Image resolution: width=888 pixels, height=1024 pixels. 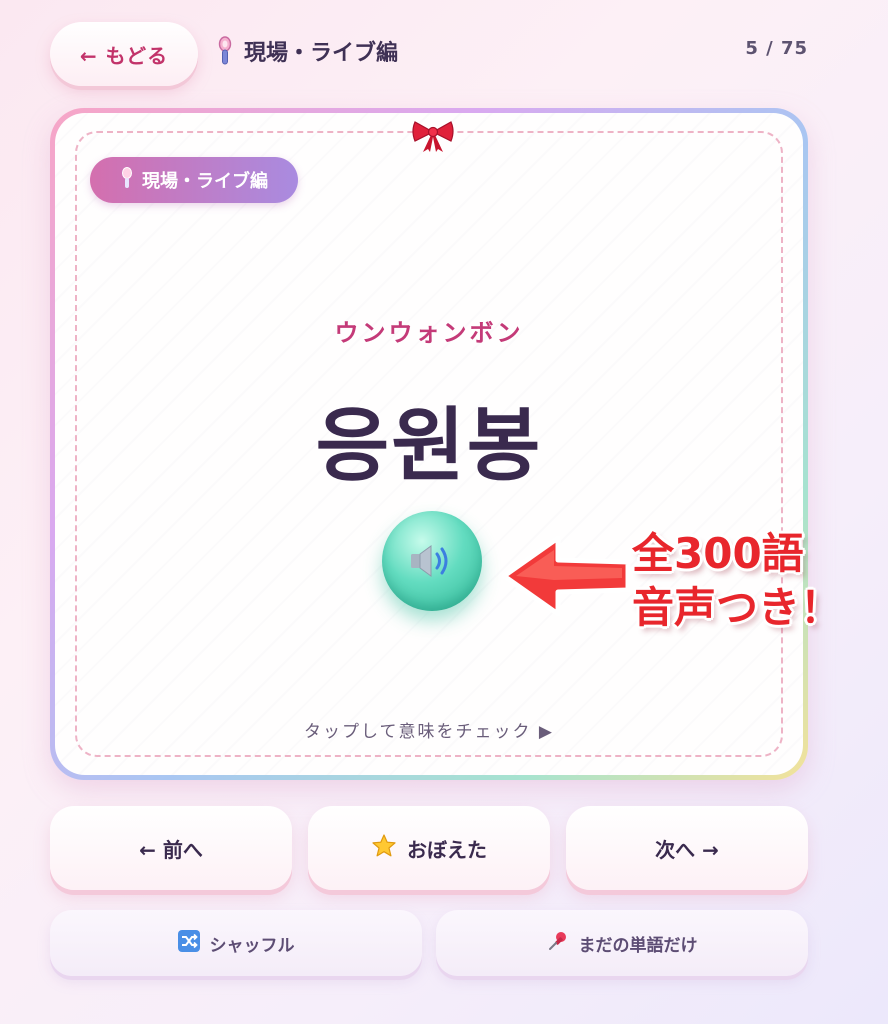 I want to click on promo-callout: 全300語 音声つき！, so click(x=757, y=581).